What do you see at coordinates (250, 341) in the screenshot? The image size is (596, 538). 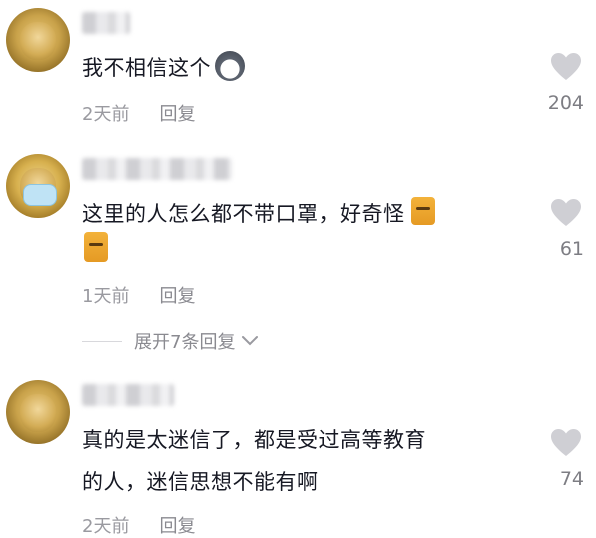 I see `chevron-down-icon` at bounding box center [250, 341].